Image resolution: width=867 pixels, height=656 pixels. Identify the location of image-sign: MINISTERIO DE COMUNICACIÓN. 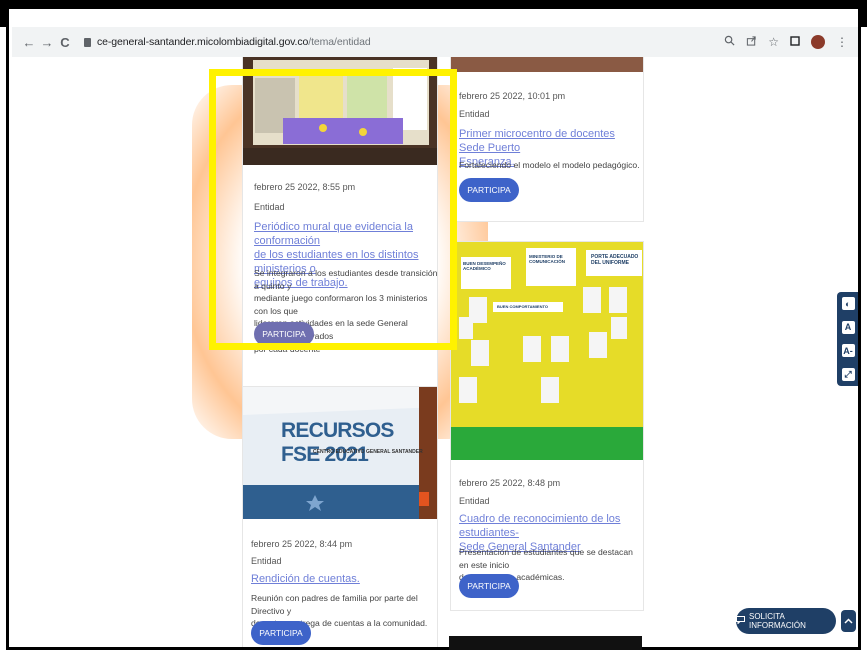
(547, 259).